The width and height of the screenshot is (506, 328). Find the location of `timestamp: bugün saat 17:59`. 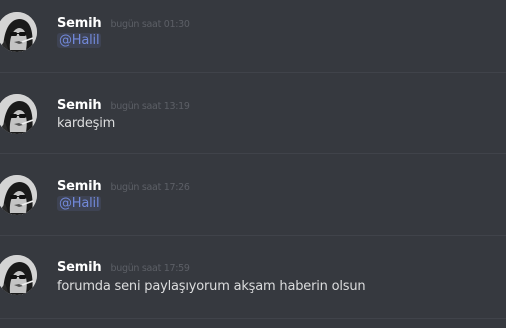

timestamp: bugün saat 17:59 is located at coordinates (150, 268).